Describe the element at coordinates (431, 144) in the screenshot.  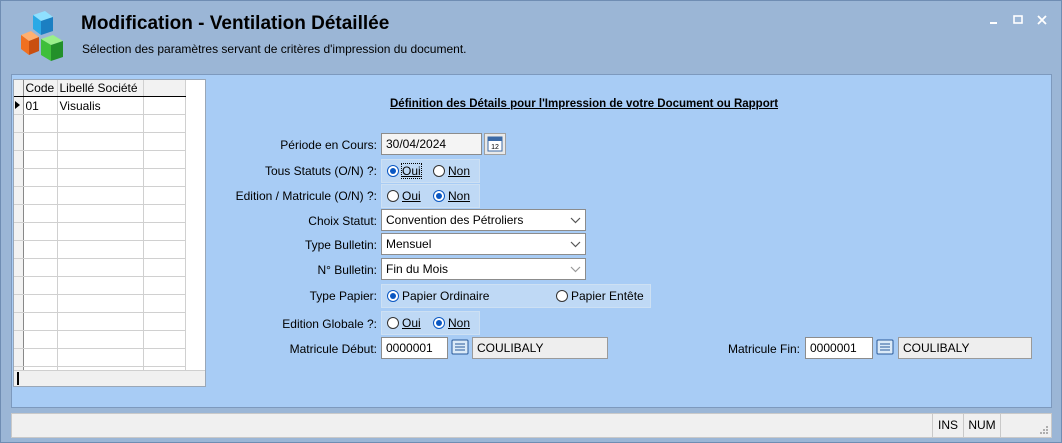
I see `periode-input: 30/04/2024` at that location.